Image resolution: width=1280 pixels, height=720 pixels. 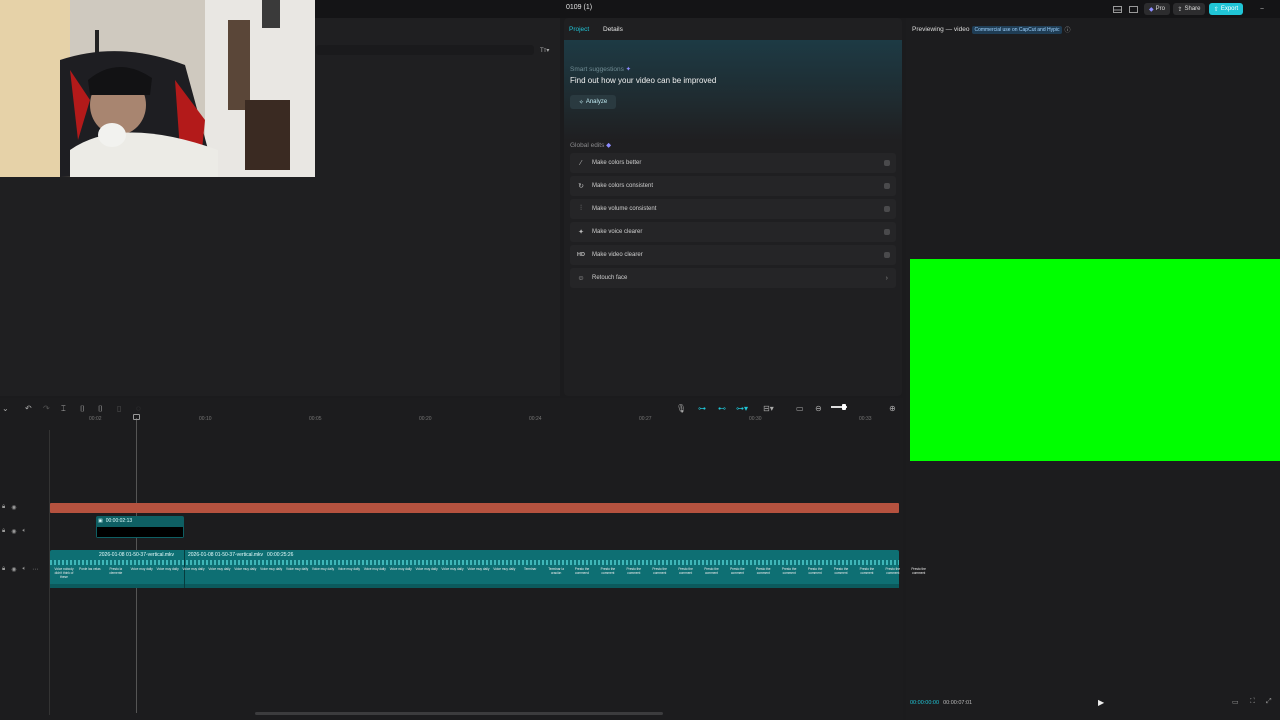 I want to click on ruler-label: 00:33, so click(x=865, y=419).